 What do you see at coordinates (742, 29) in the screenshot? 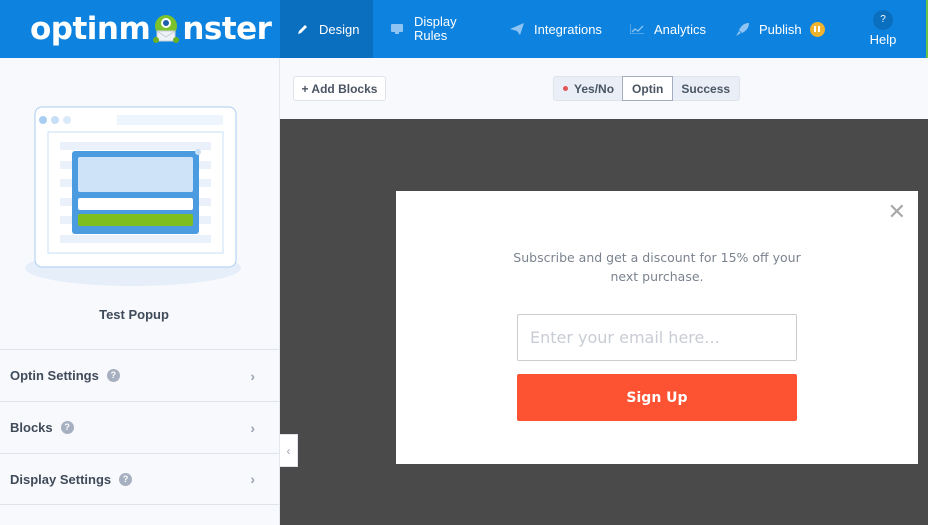
I see `rocket-icon` at bounding box center [742, 29].